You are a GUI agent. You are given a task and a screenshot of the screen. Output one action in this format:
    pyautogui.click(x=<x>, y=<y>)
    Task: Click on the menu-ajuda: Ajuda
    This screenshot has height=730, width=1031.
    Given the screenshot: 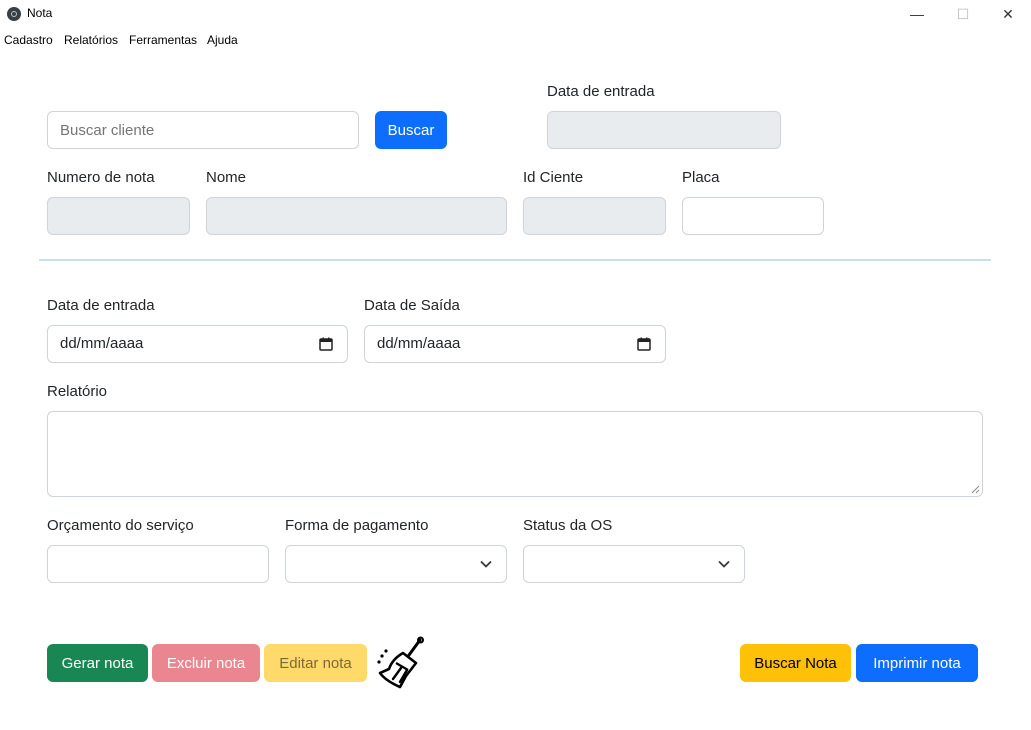 What is the action you would take?
    pyautogui.click(x=222, y=40)
    